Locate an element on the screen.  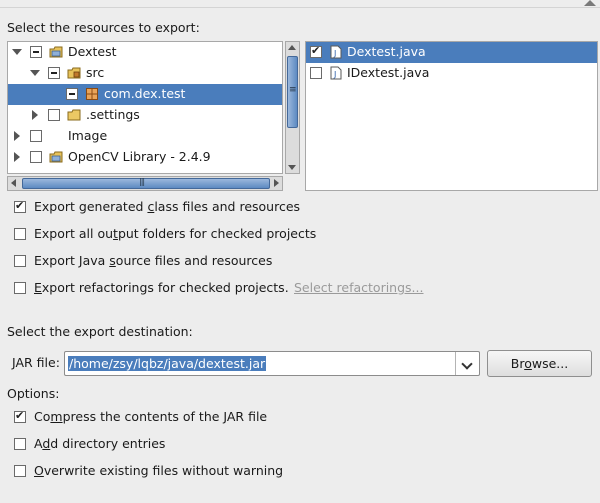
tree-vertical-scrollbar is located at coordinates (292, 107).